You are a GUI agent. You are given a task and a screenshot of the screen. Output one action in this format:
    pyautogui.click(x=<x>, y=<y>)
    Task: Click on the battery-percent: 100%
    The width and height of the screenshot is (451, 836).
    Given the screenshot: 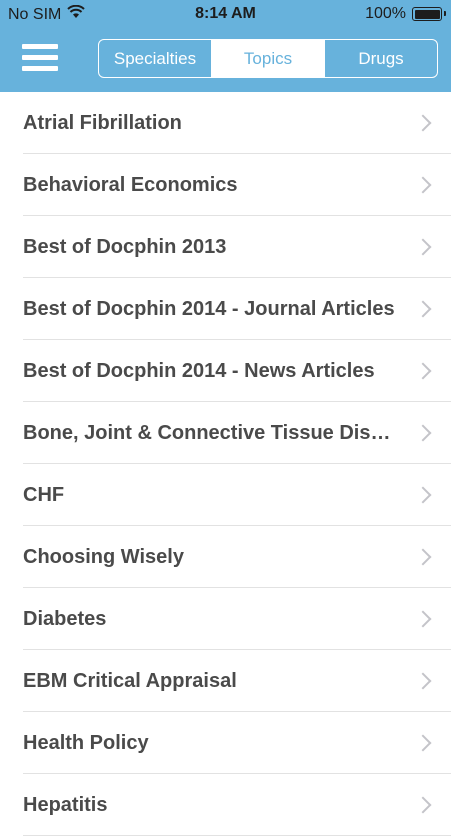 What is the action you would take?
    pyautogui.click(x=385, y=13)
    